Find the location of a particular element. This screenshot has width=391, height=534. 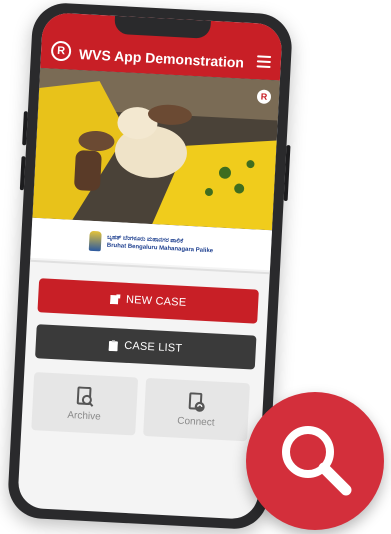

app-title: WVS App Demonstration is located at coordinates (161, 58).